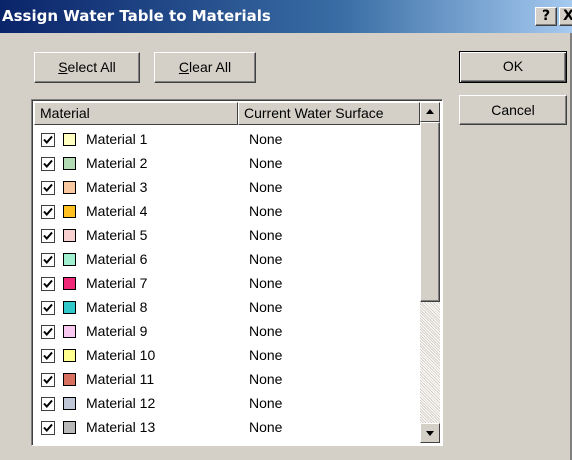 The image size is (572, 460). Describe the element at coordinates (286, 16) in the screenshot. I see `title-bar: Assign Water Table to Materials ? X` at that location.